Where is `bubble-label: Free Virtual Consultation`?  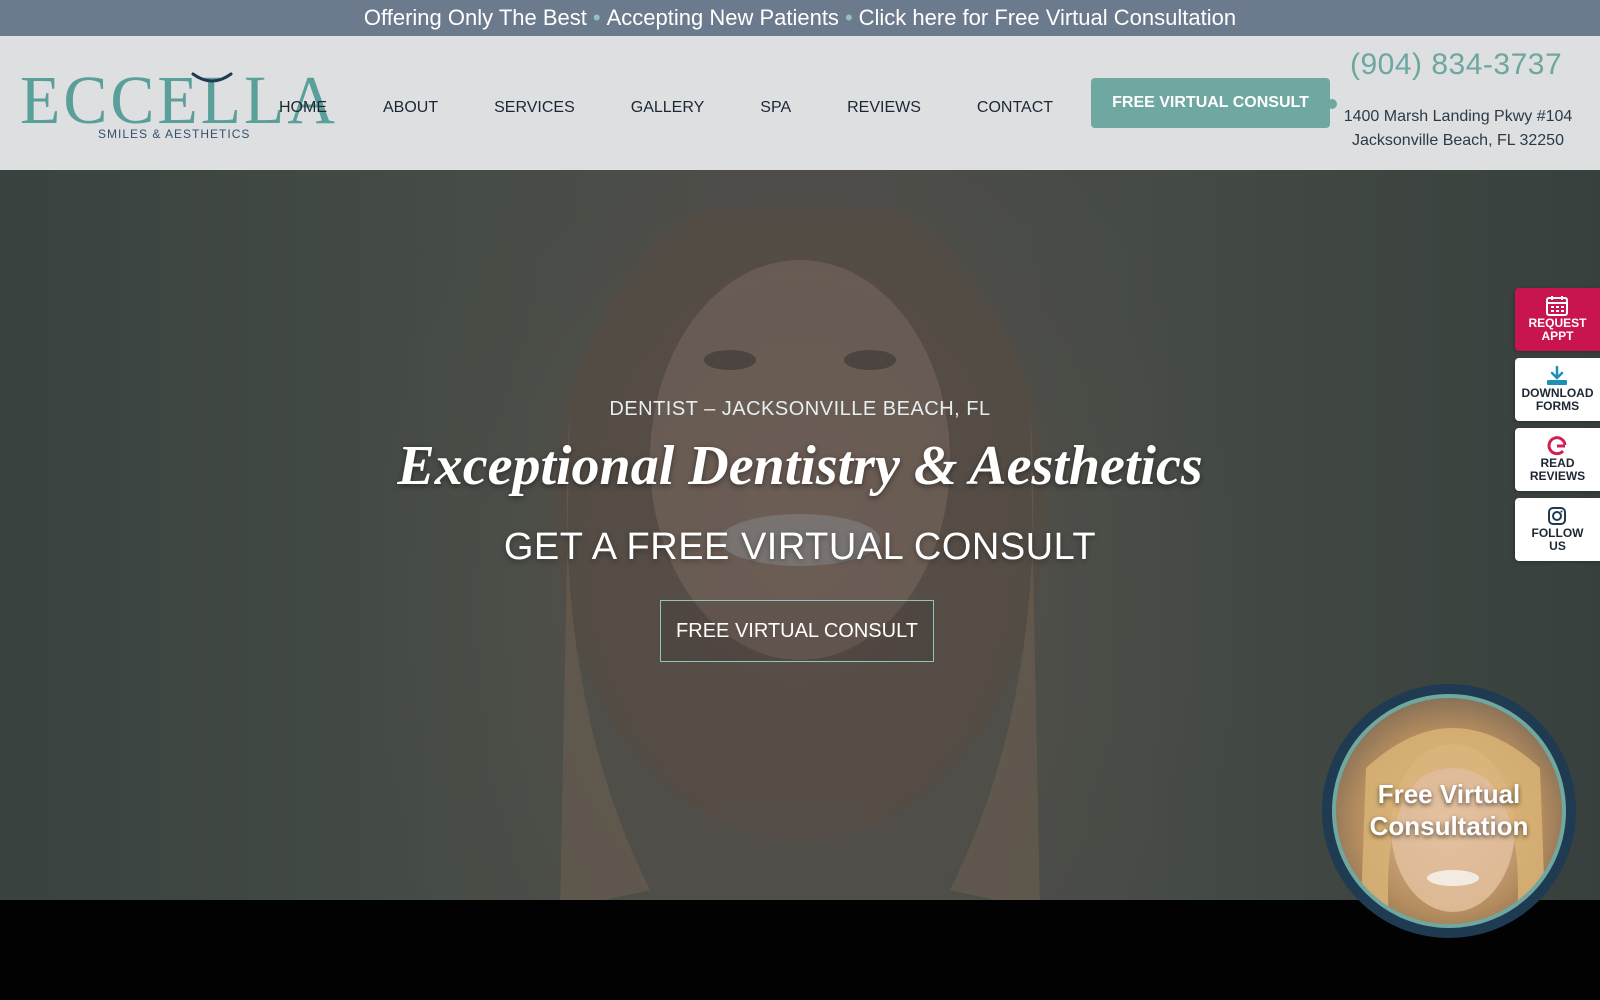
bubble-label: Free Virtual Consultation is located at coordinates (1449, 810).